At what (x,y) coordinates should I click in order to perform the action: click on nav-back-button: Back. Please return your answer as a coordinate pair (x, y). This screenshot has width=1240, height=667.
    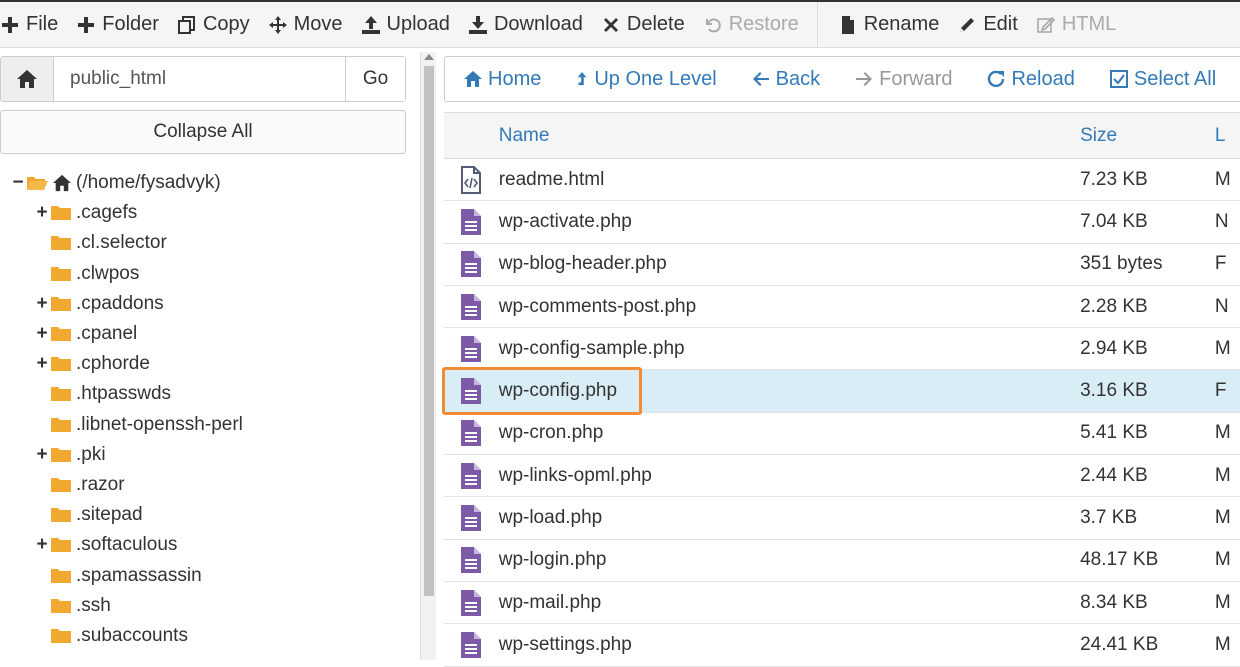
    Looking at the image, I should click on (785, 79).